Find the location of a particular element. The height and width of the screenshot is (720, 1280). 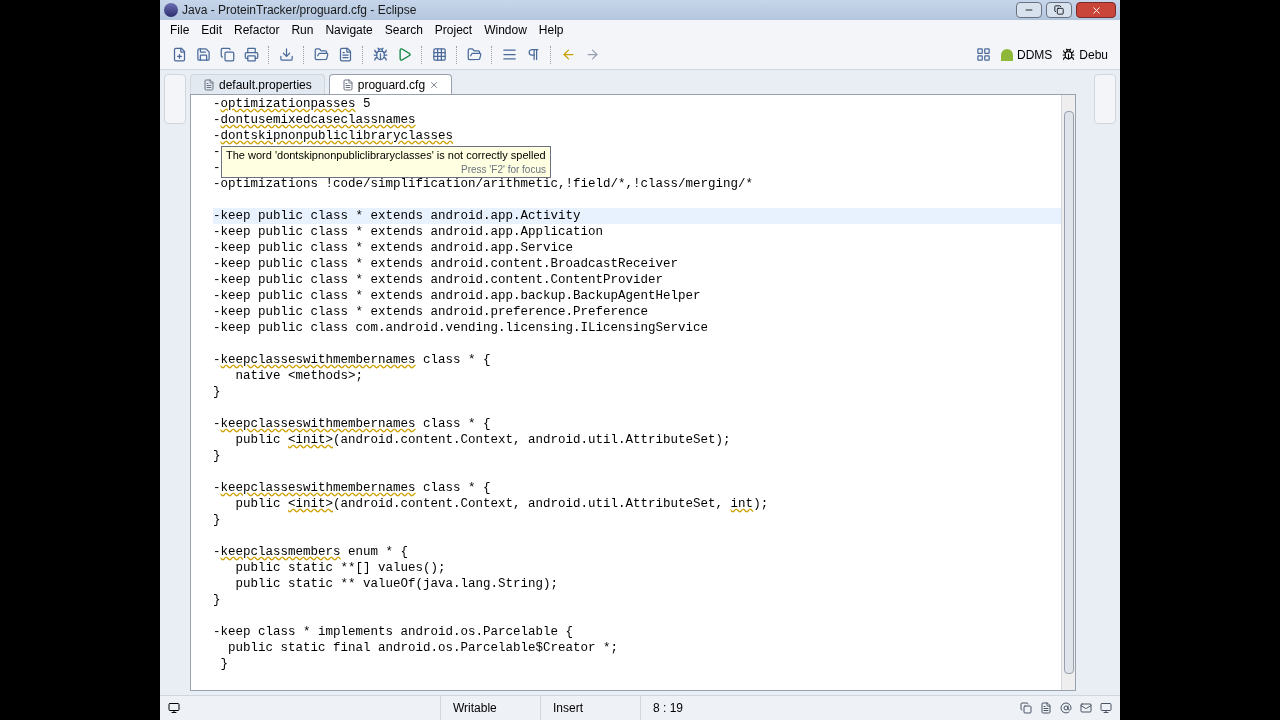

code-line: public static **[] values(); is located at coordinates (340, 568).